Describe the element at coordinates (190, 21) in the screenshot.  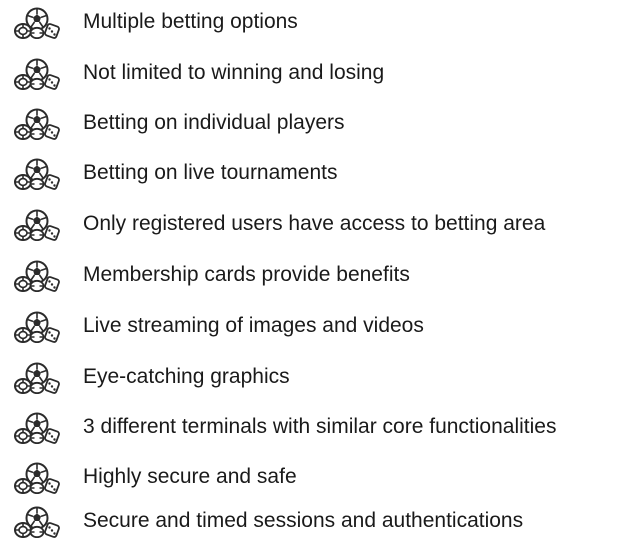
I see `feature-label: Multiple betting options` at that location.